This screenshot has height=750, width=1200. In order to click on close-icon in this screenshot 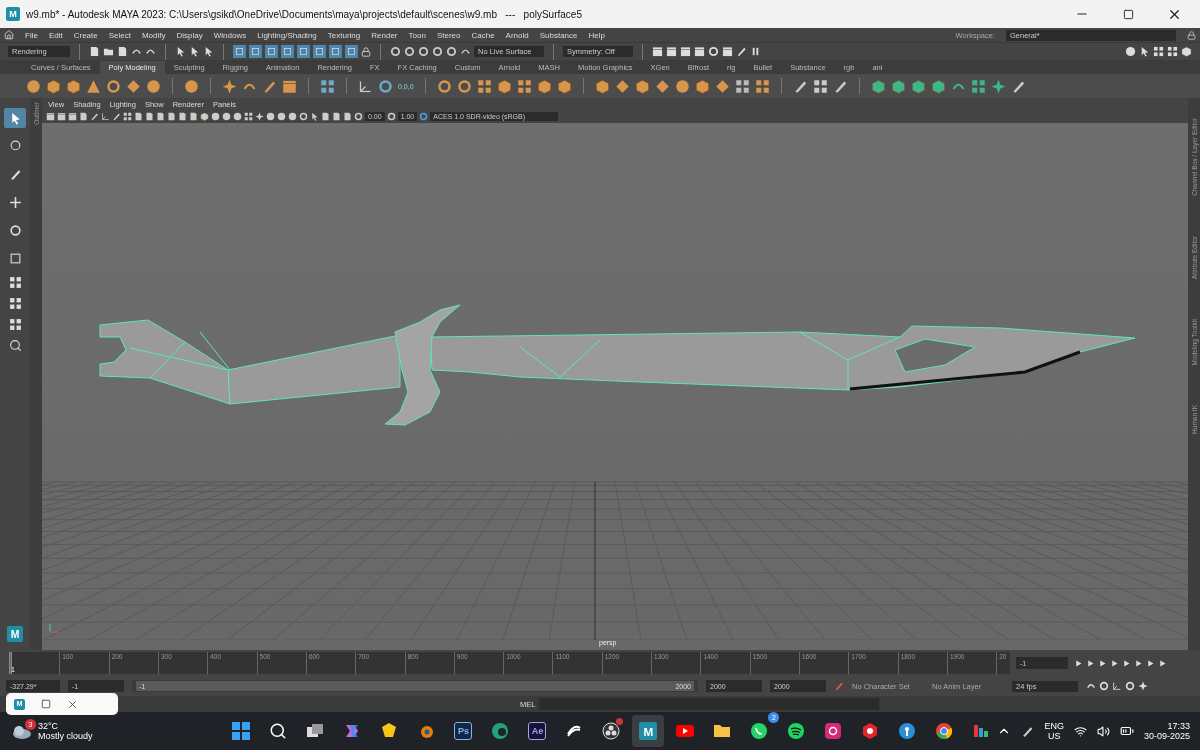, I will do `click(72, 704)`.